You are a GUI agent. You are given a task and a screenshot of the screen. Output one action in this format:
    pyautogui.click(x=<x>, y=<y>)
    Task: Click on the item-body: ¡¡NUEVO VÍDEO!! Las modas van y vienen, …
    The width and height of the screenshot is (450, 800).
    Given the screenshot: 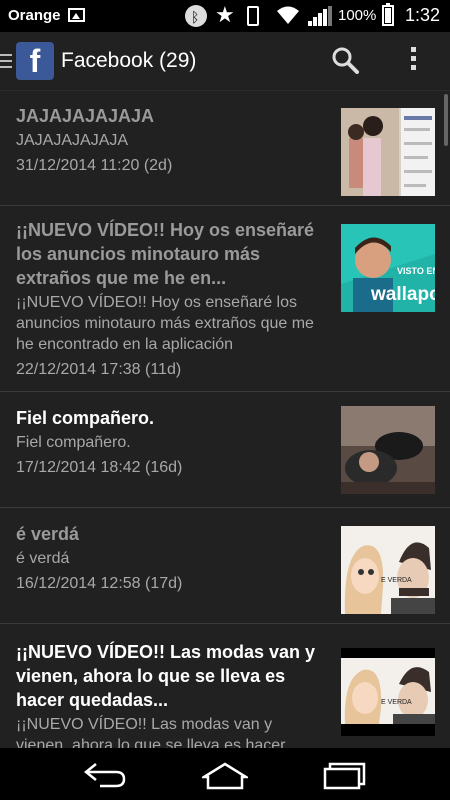 What is the action you would take?
    pyautogui.click(x=151, y=732)
    